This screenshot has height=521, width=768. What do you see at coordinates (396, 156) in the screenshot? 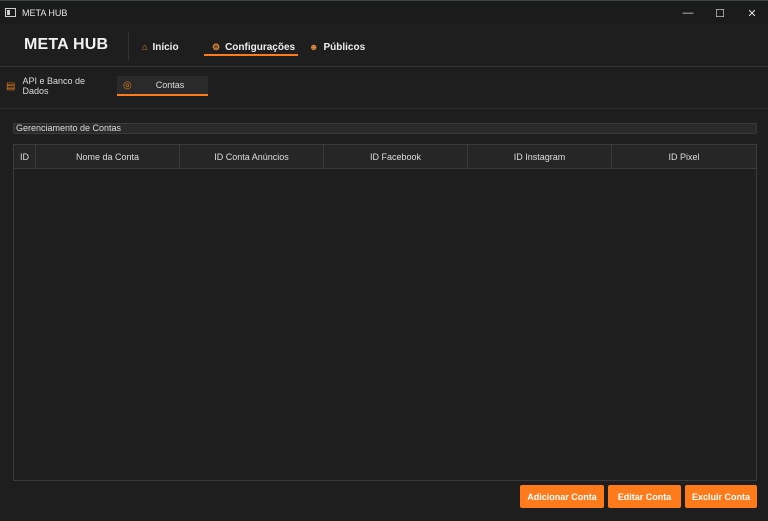
I see `column-header-id-facebook: ID Facebook` at bounding box center [396, 156].